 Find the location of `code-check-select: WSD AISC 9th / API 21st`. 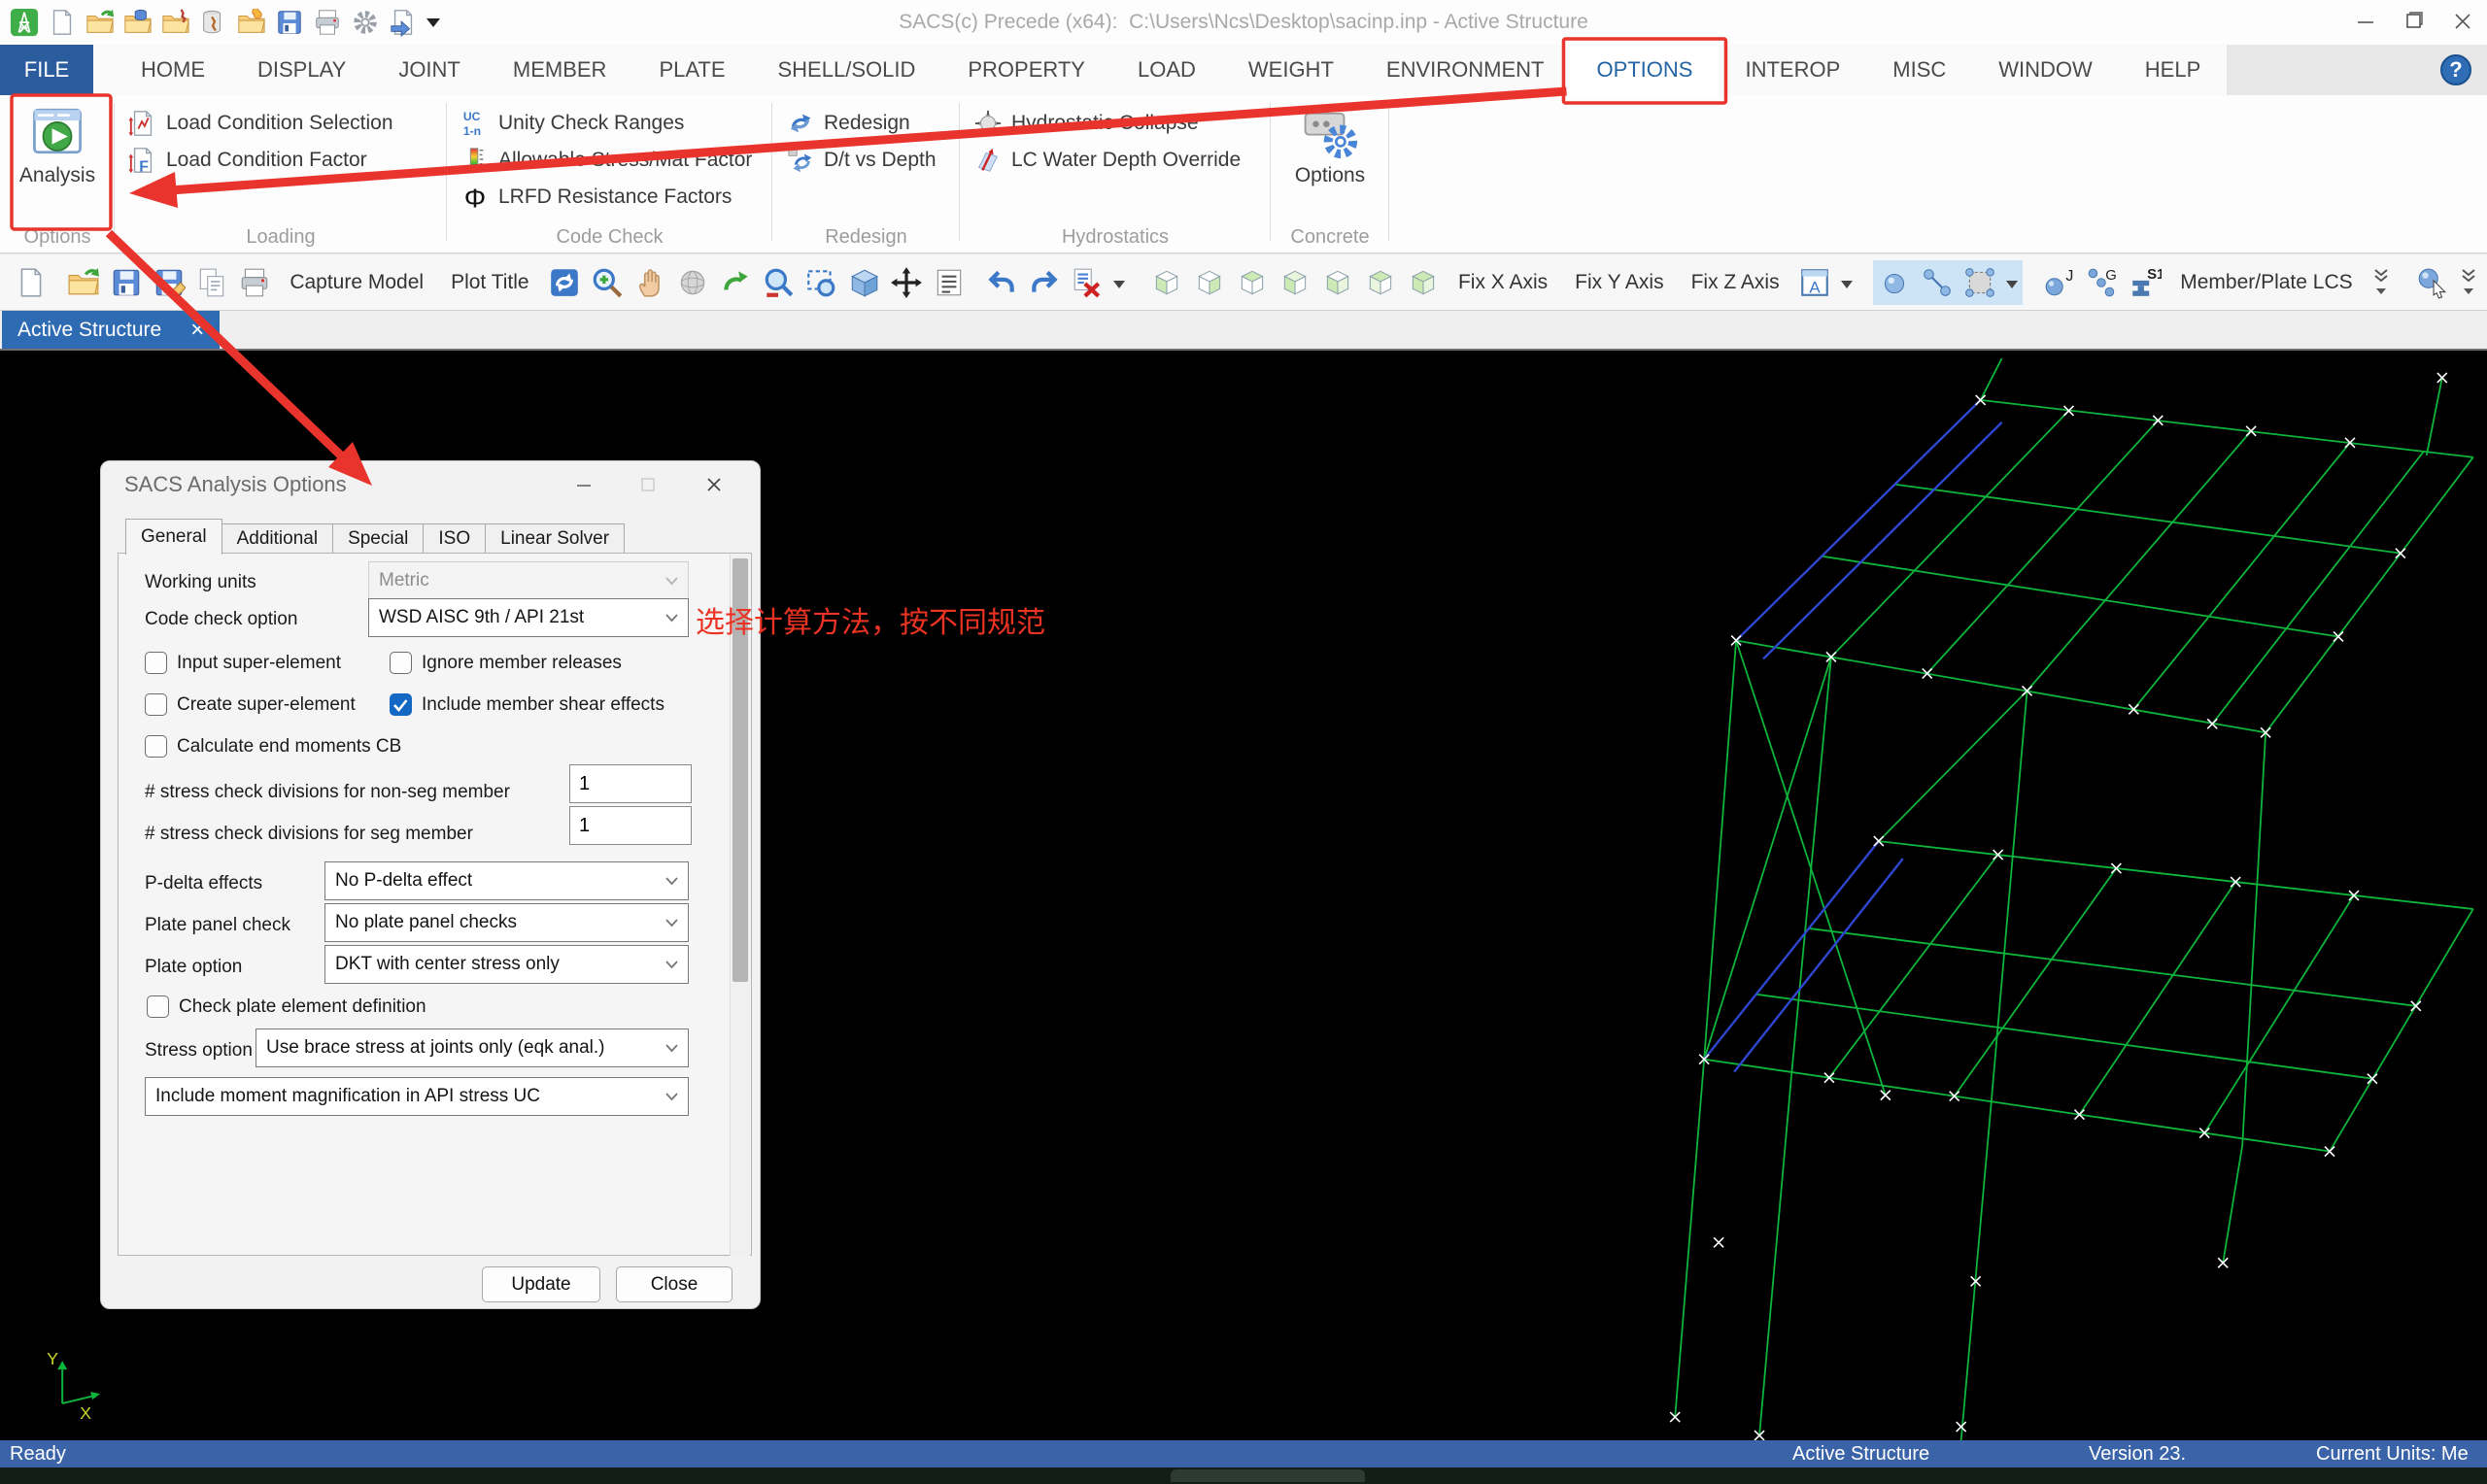

code-check-select: WSD AISC 9th / API 21st is located at coordinates (528, 617).